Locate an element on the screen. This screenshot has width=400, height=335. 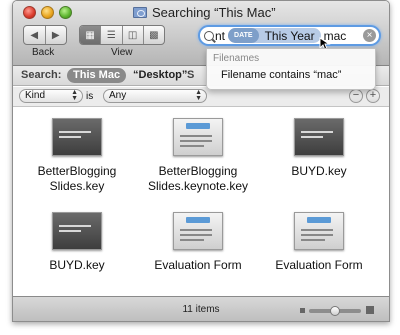
back-label: Back is located at coordinates (43, 52).